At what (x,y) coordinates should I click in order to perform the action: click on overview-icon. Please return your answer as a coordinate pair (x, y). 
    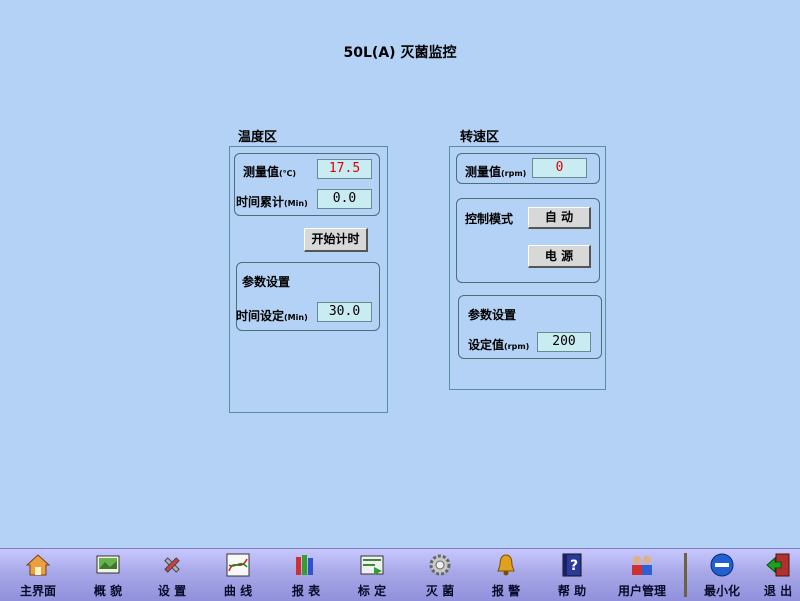
    Looking at the image, I should click on (108, 564).